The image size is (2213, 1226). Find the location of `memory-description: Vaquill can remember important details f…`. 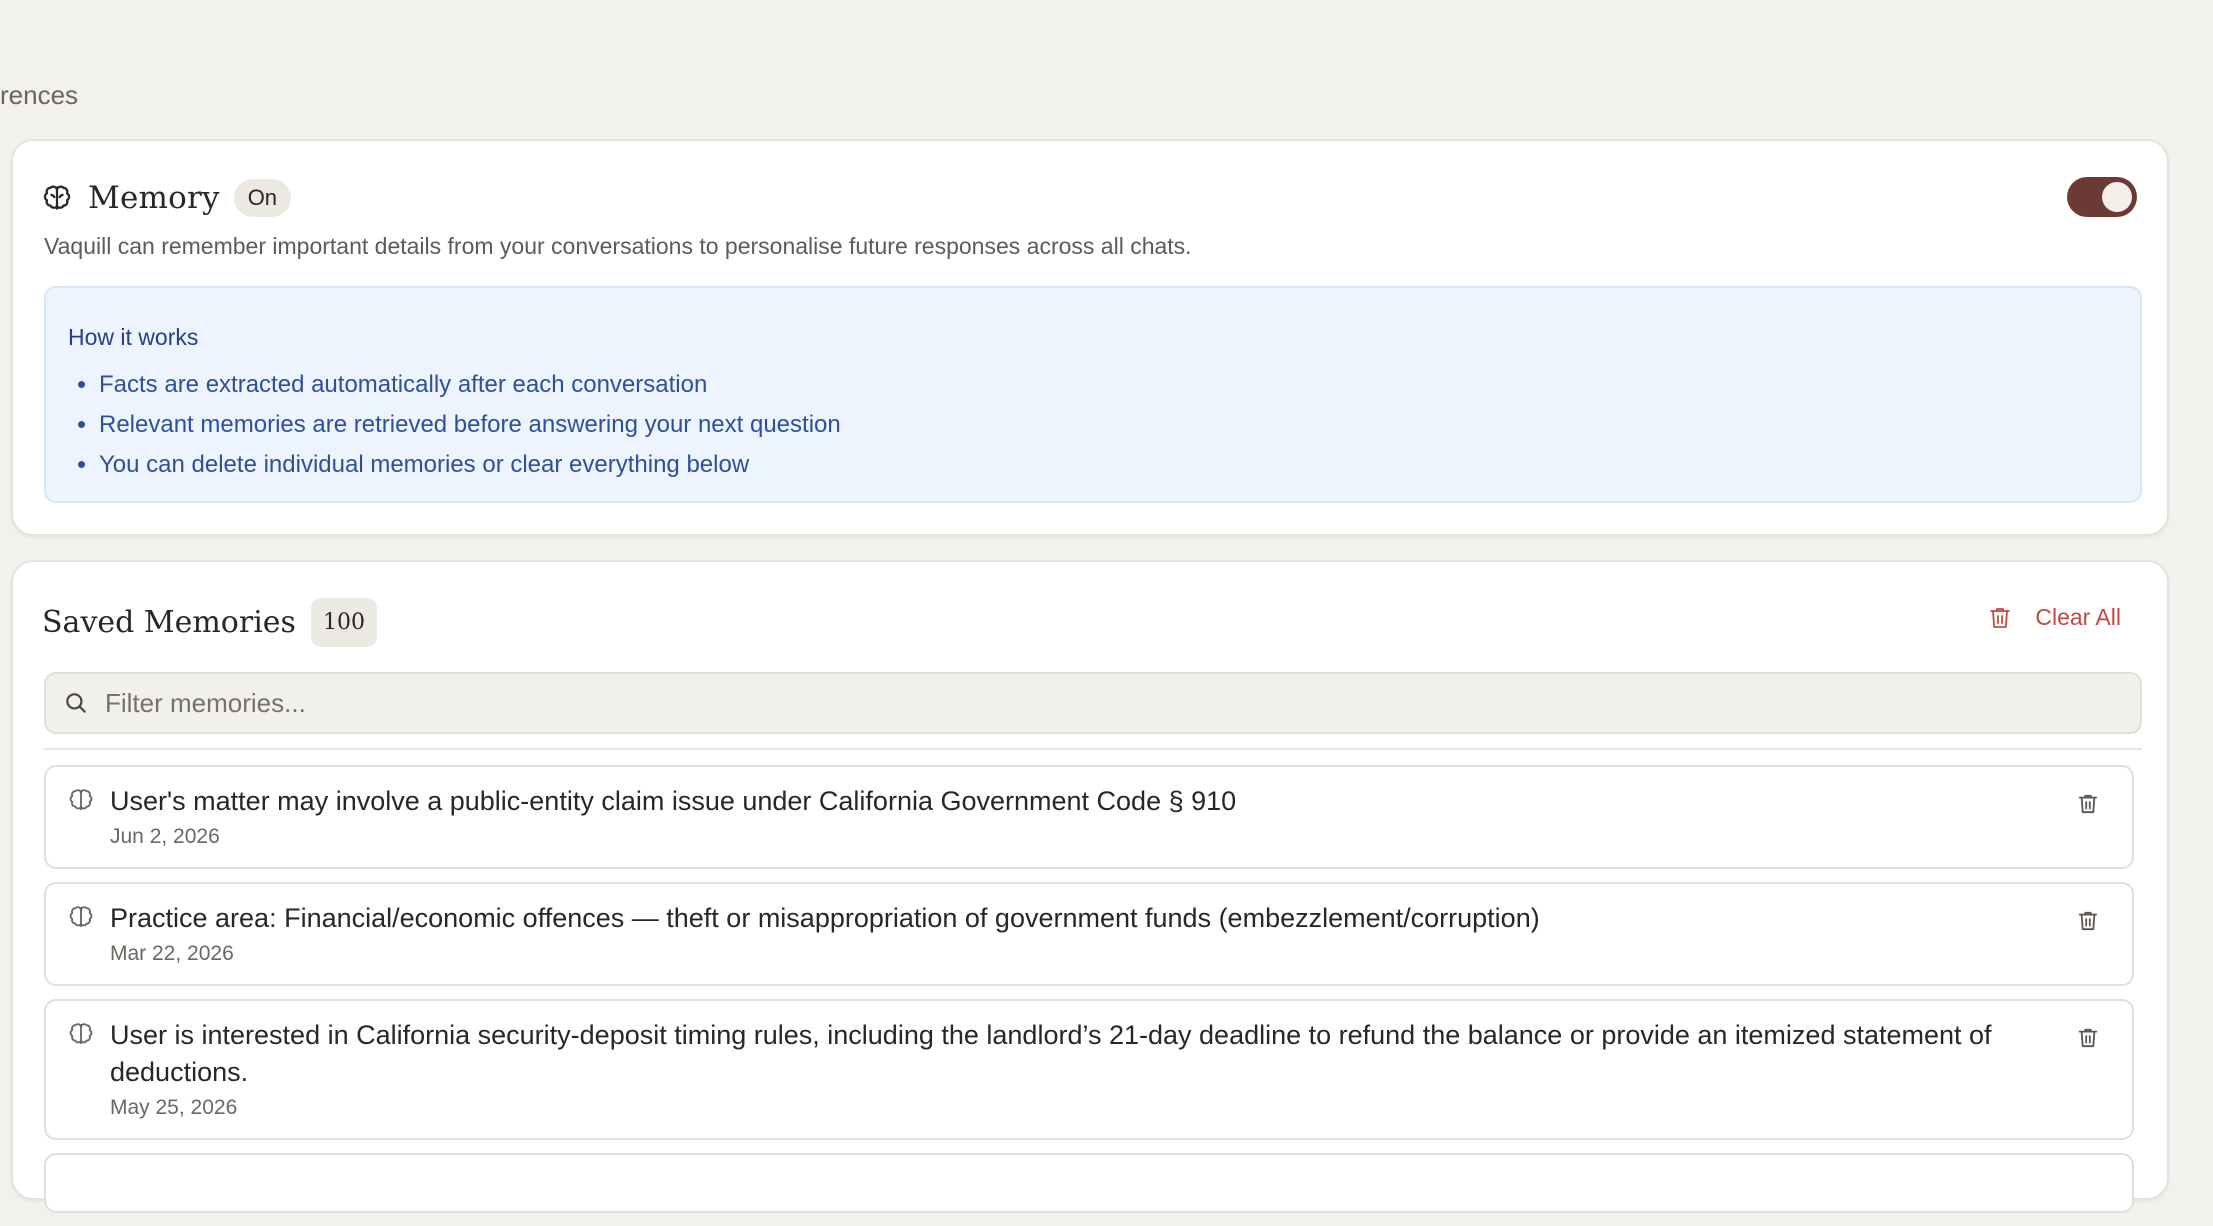

memory-description: Vaquill can remember important details f… is located at coordinates (618, 246).